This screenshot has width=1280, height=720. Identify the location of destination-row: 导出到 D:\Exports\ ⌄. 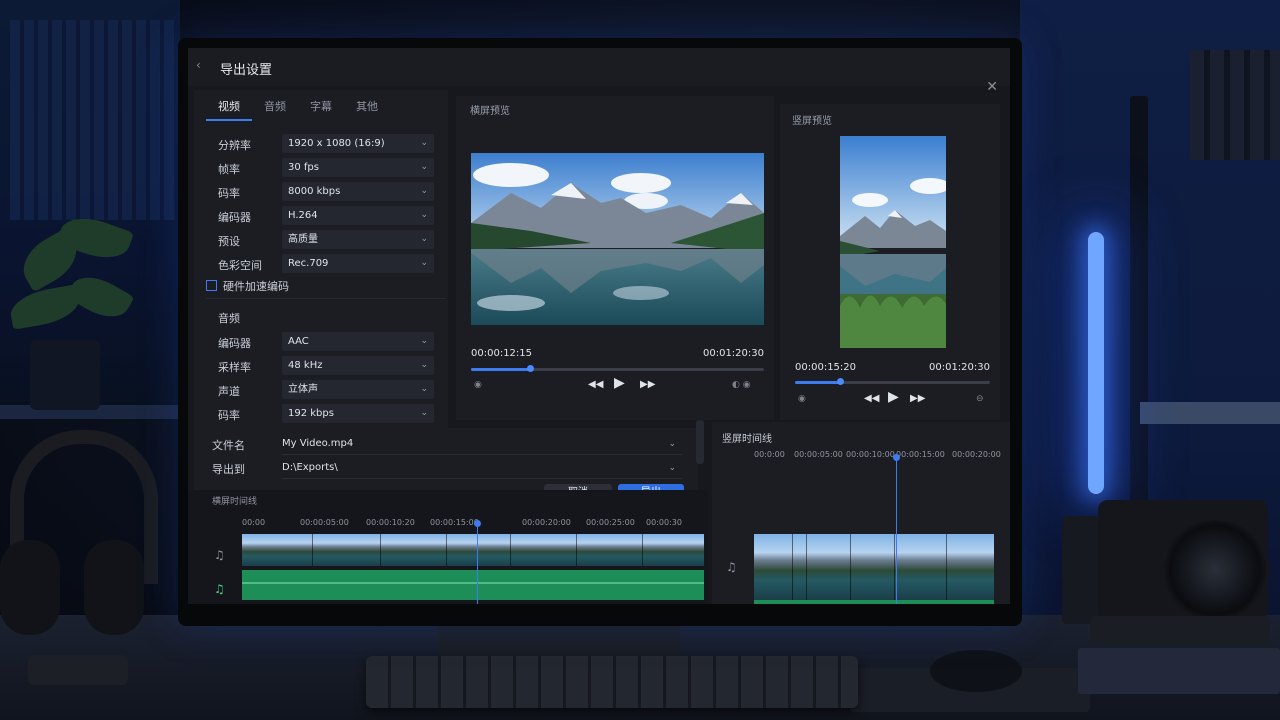
(452, 468).